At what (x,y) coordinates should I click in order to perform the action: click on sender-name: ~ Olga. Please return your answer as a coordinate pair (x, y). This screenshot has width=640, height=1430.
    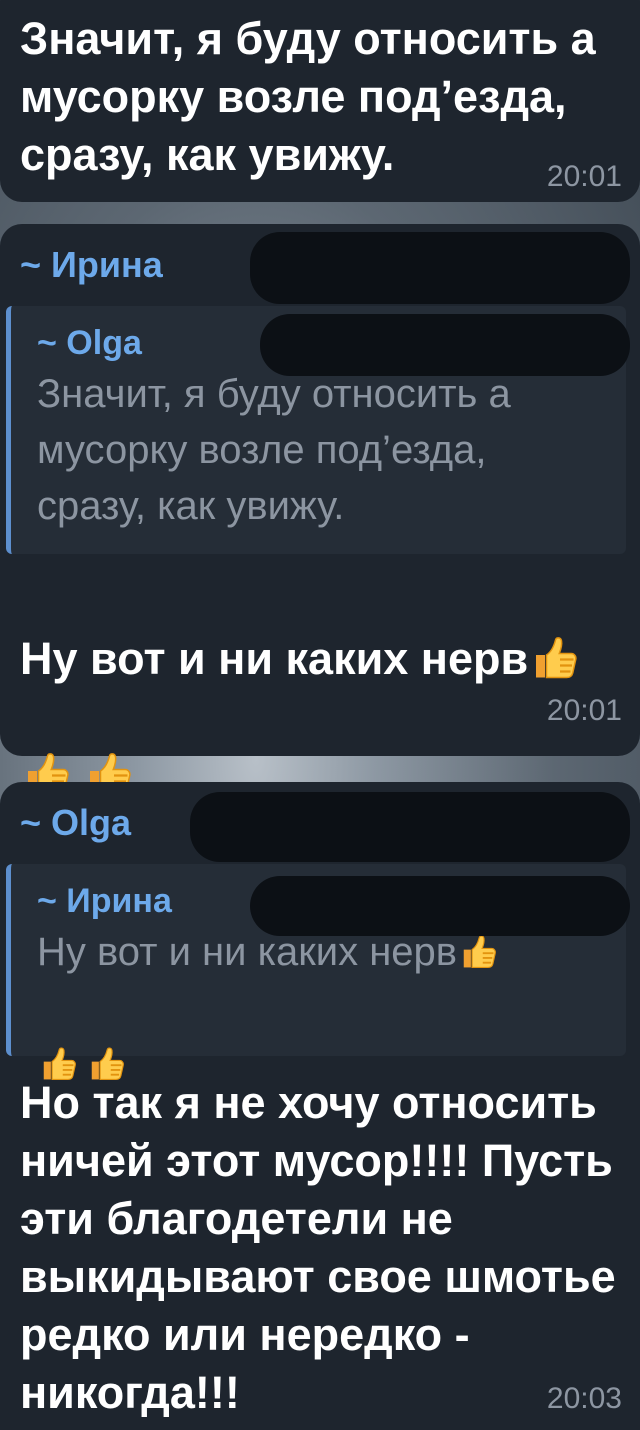
    Looking at the image, I should click on (75, 823).